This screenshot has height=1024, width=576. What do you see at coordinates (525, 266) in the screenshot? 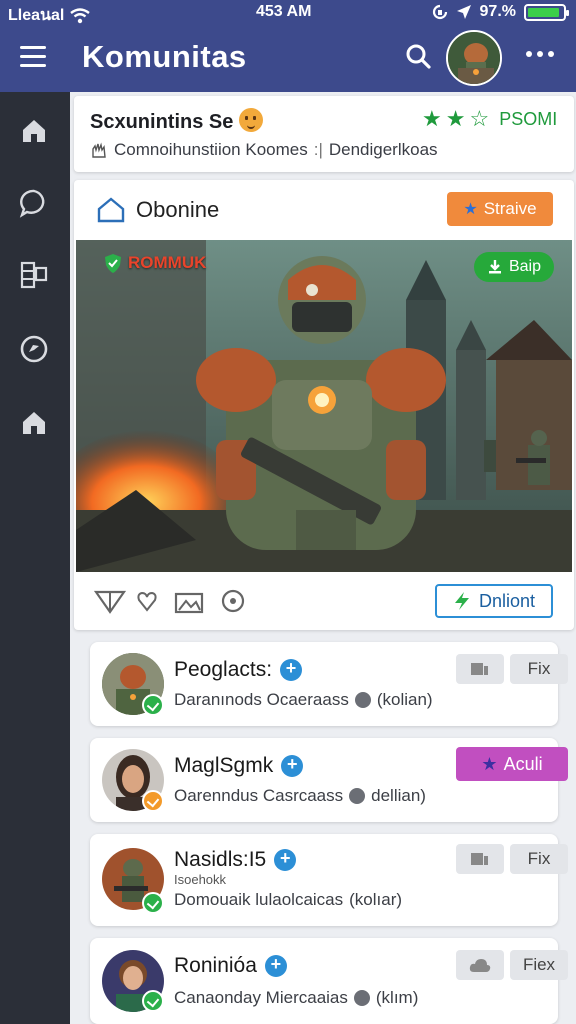
I see `baip-button-label: Baip` at bounding box center [525, 266].